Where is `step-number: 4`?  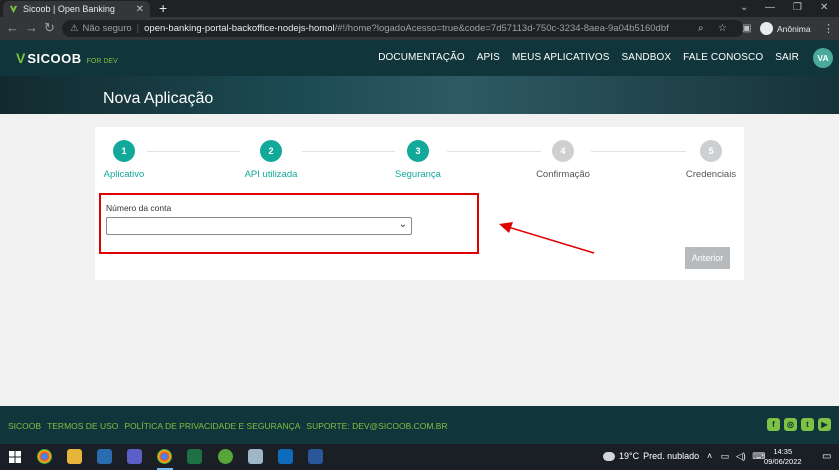 step-number: 4 is located at coordinates (563, 151).